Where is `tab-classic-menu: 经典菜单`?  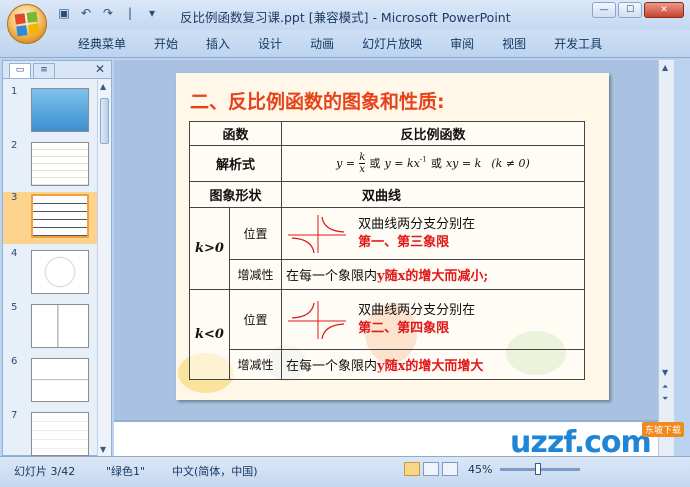 tab-classic-menu: 经典菜单 is located at coordinates (102, 44).